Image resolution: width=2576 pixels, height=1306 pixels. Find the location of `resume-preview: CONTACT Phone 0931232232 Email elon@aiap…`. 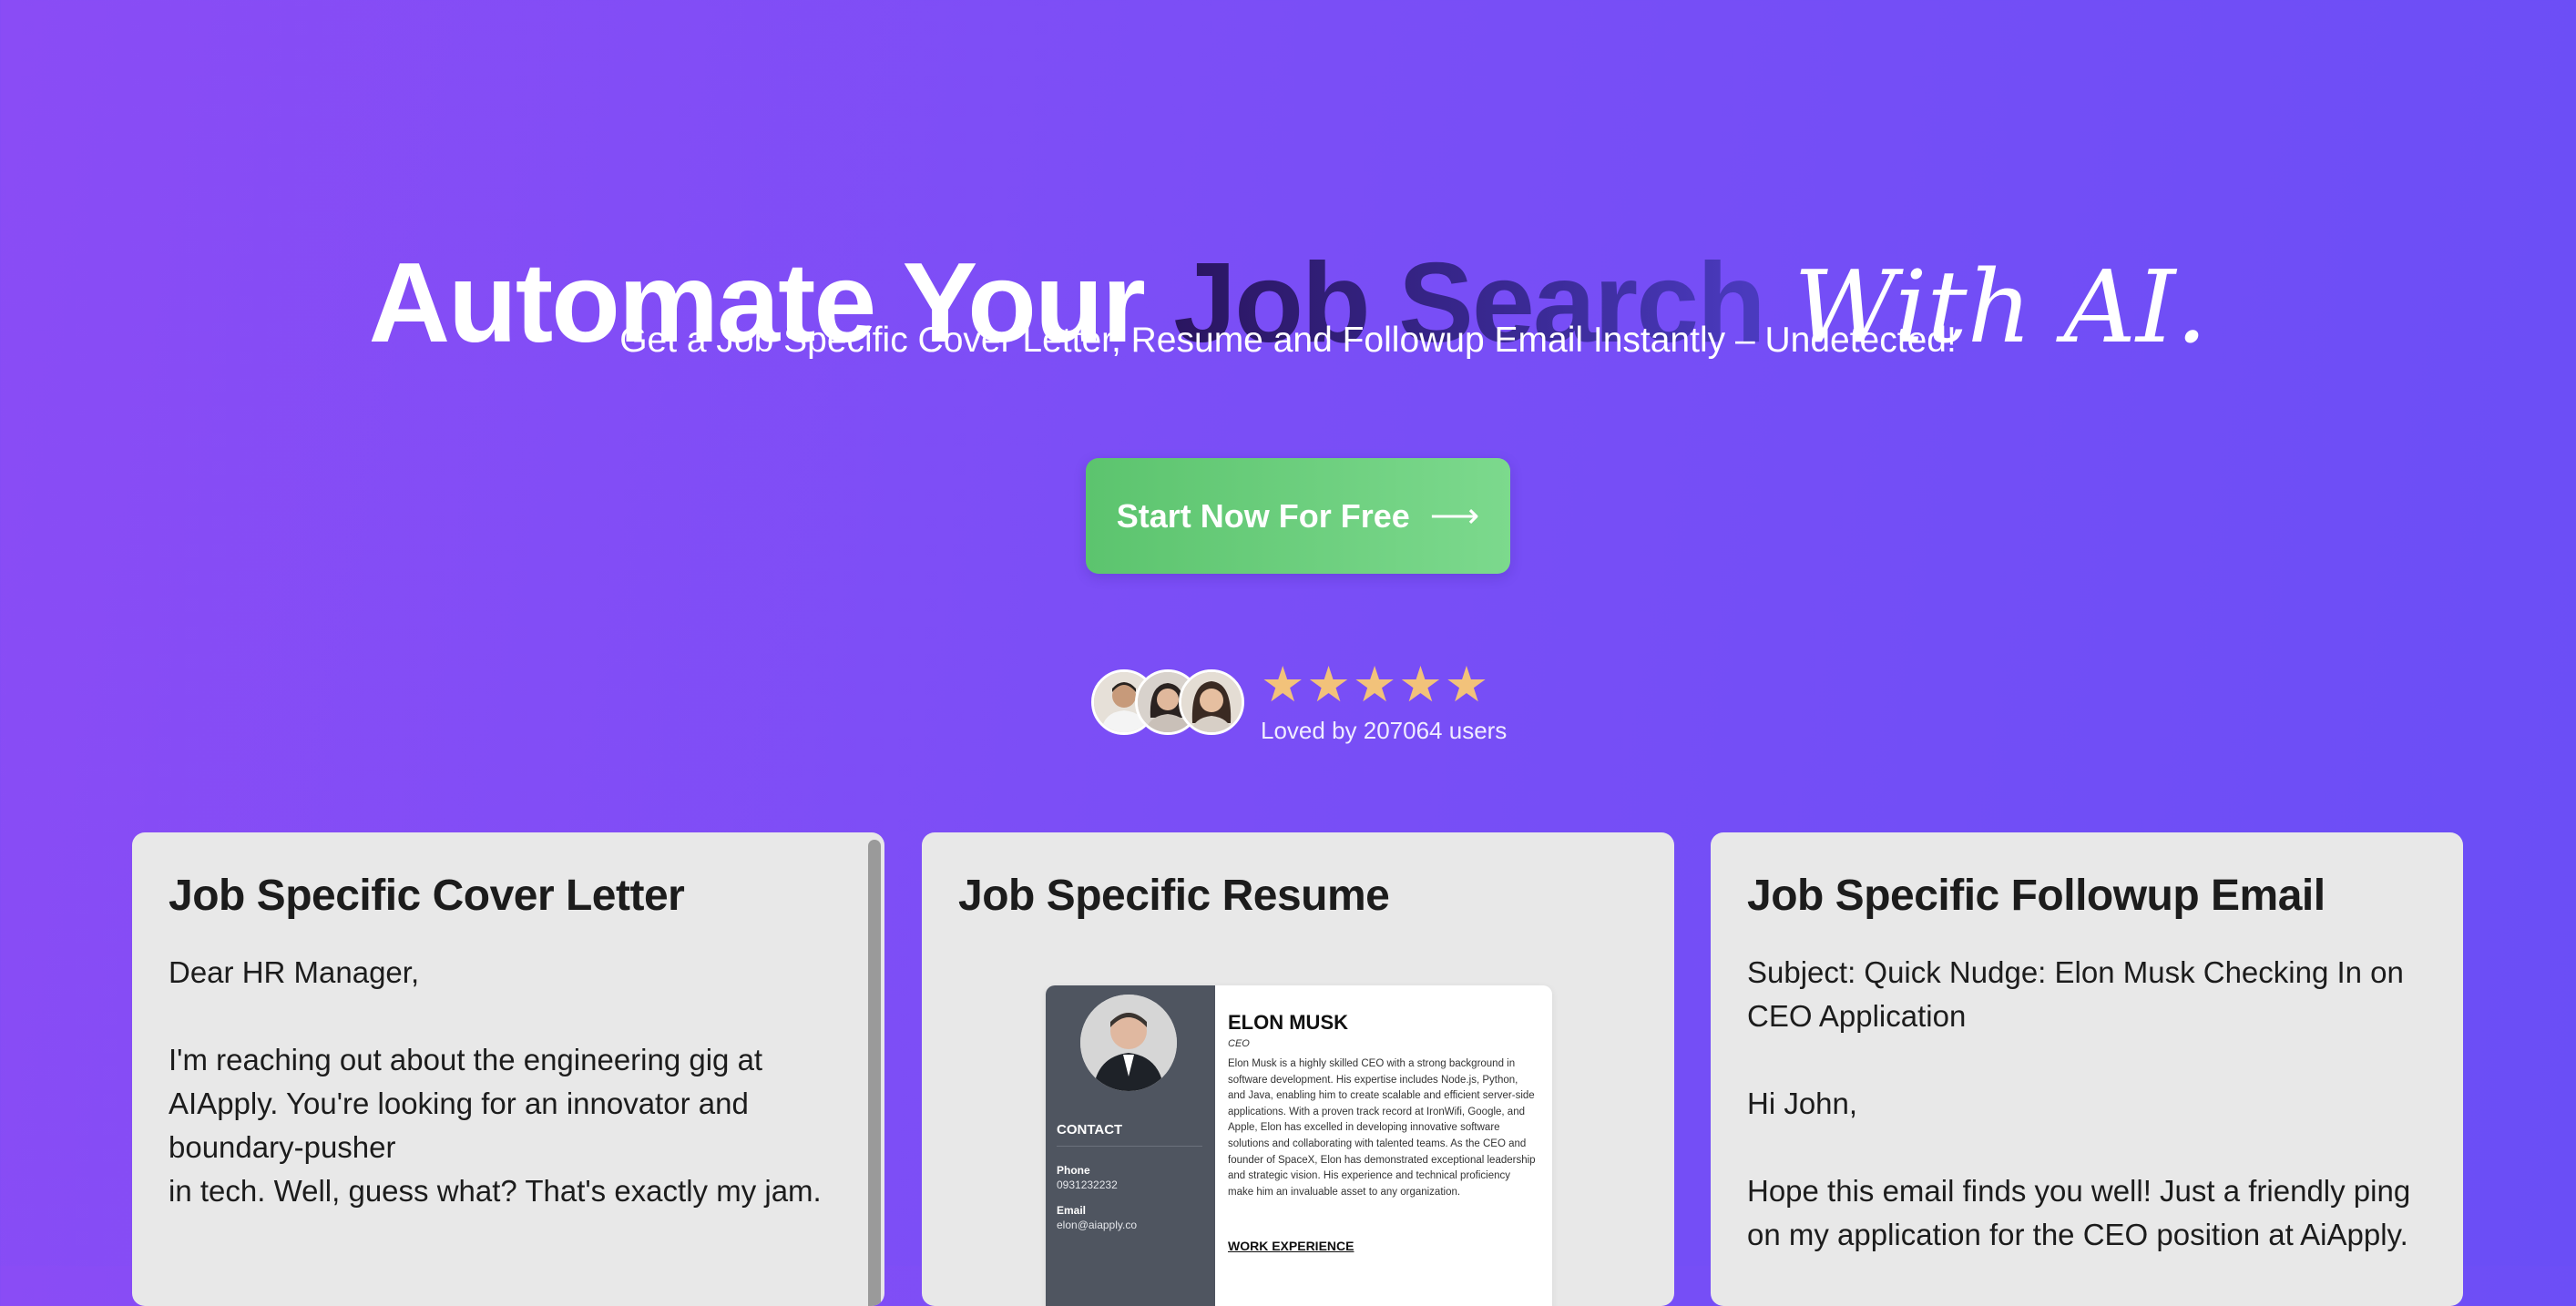

resume-preview: CONTACT Phone 0931232232 Email elon@aiap… is located at coordinates (1299, 1145).